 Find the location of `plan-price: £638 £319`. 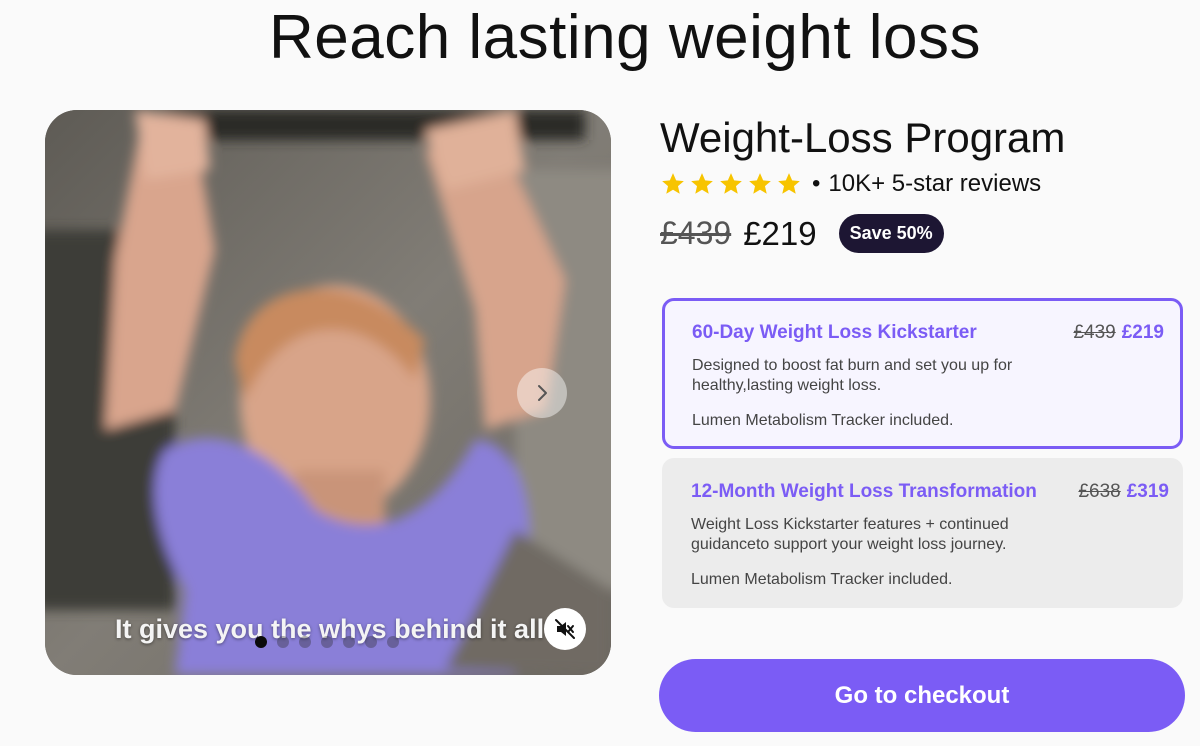

plan-price: £638 £319 is located at coordinates (1123, 492).